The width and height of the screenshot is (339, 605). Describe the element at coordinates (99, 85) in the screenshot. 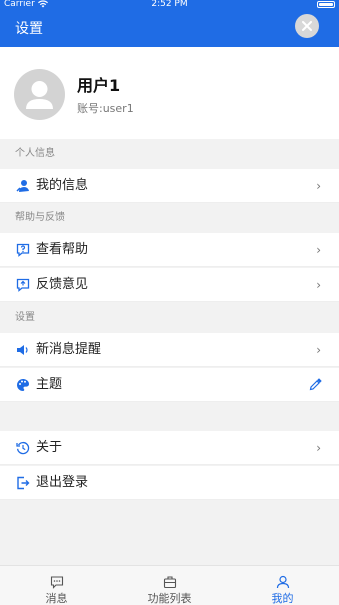

I see `user-name: 用户1` at that location.